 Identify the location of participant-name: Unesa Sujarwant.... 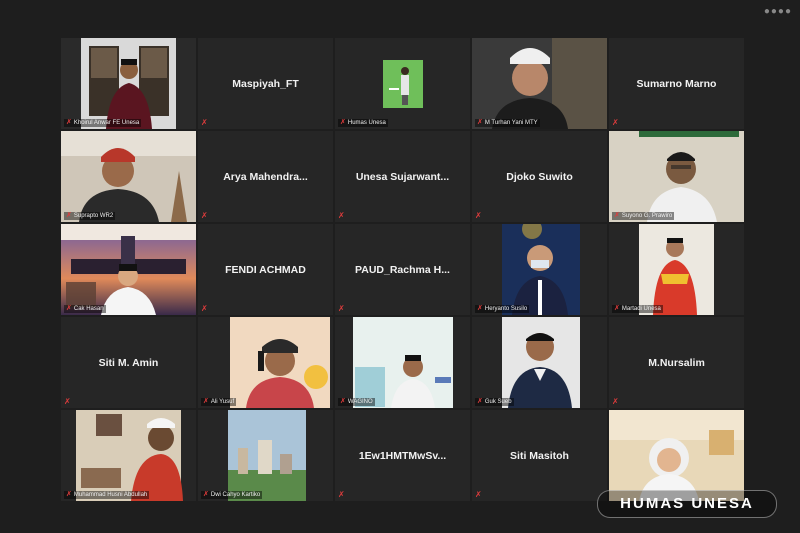
(402, 176).